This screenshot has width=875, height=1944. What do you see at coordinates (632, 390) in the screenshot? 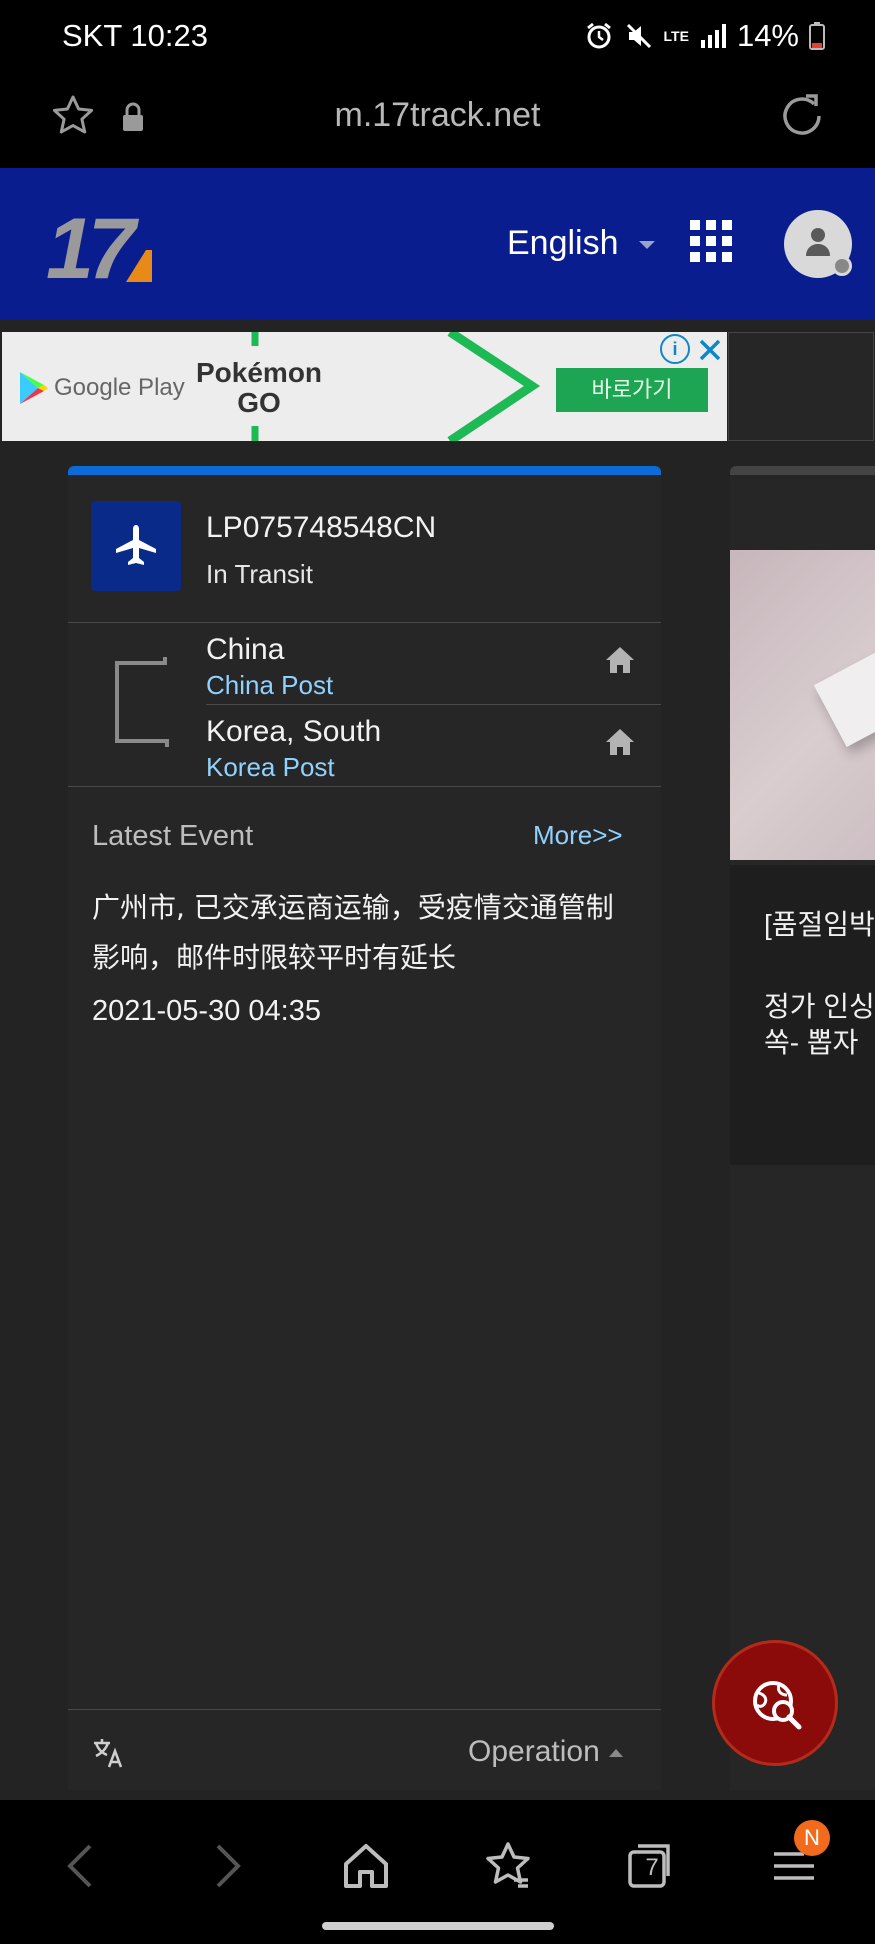
I see `ad-cta-button: 바로가기` at bounding box center [632, 390].